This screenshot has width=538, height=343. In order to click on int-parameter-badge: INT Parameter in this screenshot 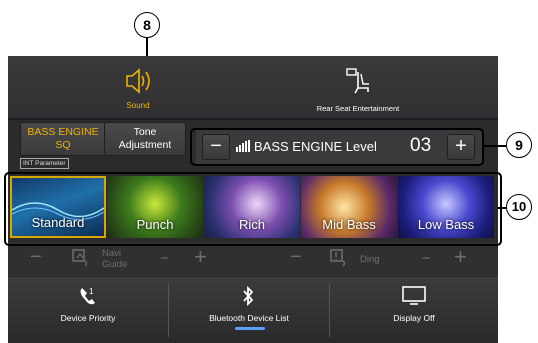, I will do `click(44, 163)`.